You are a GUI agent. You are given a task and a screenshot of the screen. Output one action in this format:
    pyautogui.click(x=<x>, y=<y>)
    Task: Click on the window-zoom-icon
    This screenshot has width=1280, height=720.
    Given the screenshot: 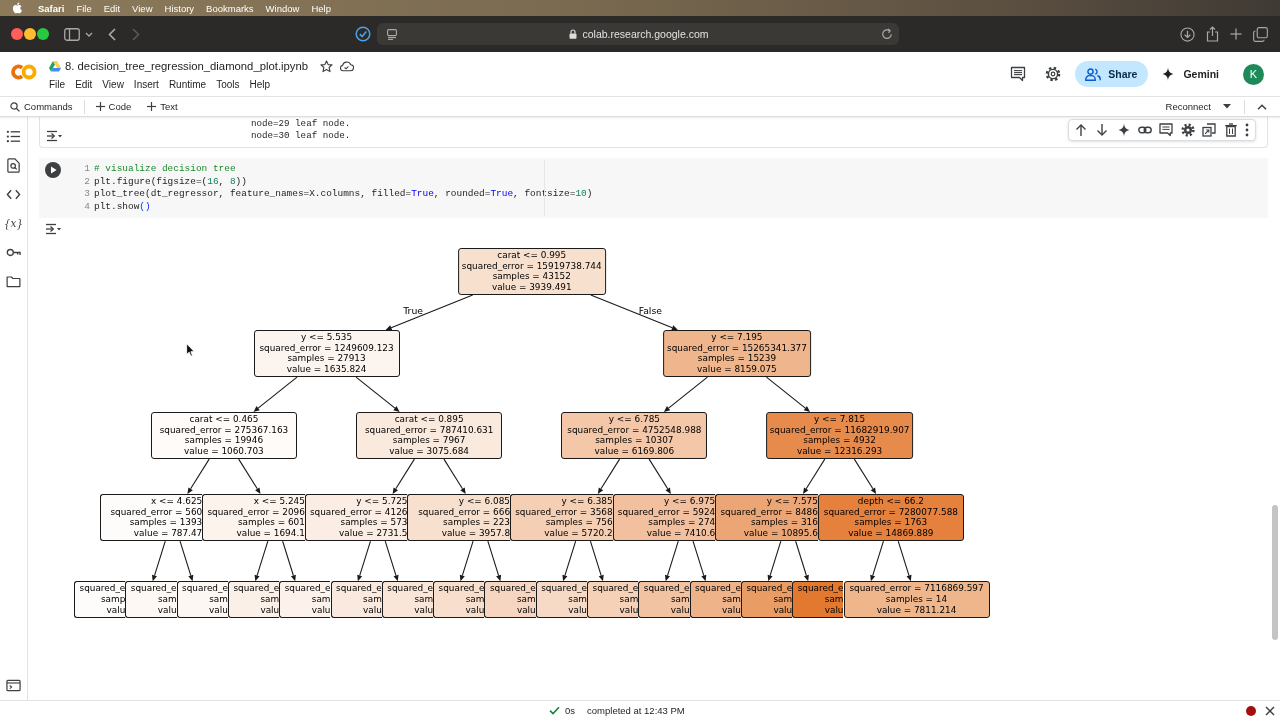 What is the action you would take?
    pyautogui.click(x=43, y=34)
    